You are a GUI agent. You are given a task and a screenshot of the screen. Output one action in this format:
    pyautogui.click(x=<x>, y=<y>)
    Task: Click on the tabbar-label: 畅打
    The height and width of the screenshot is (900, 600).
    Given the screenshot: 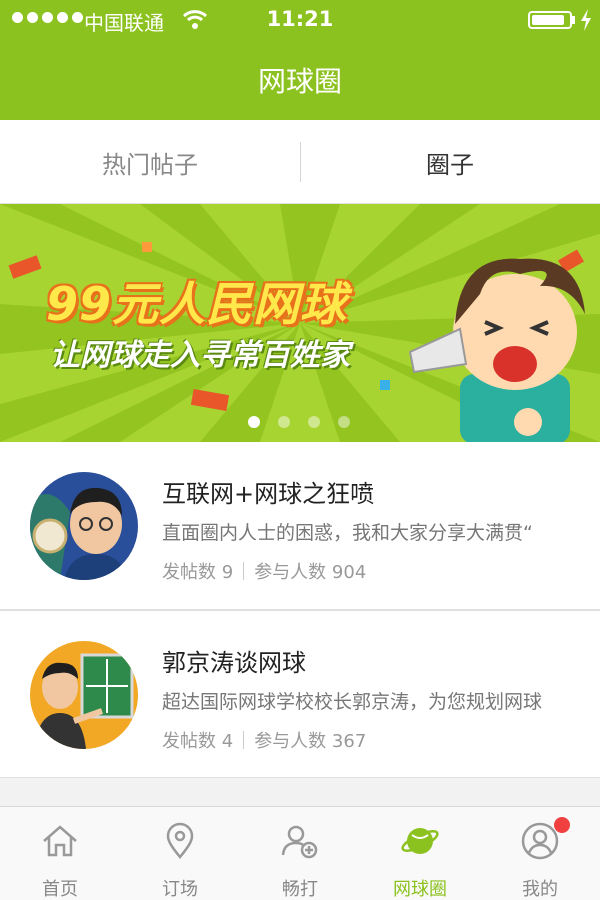 What is the action you would take?
    pyautogui.click(x=300, y=889)
    